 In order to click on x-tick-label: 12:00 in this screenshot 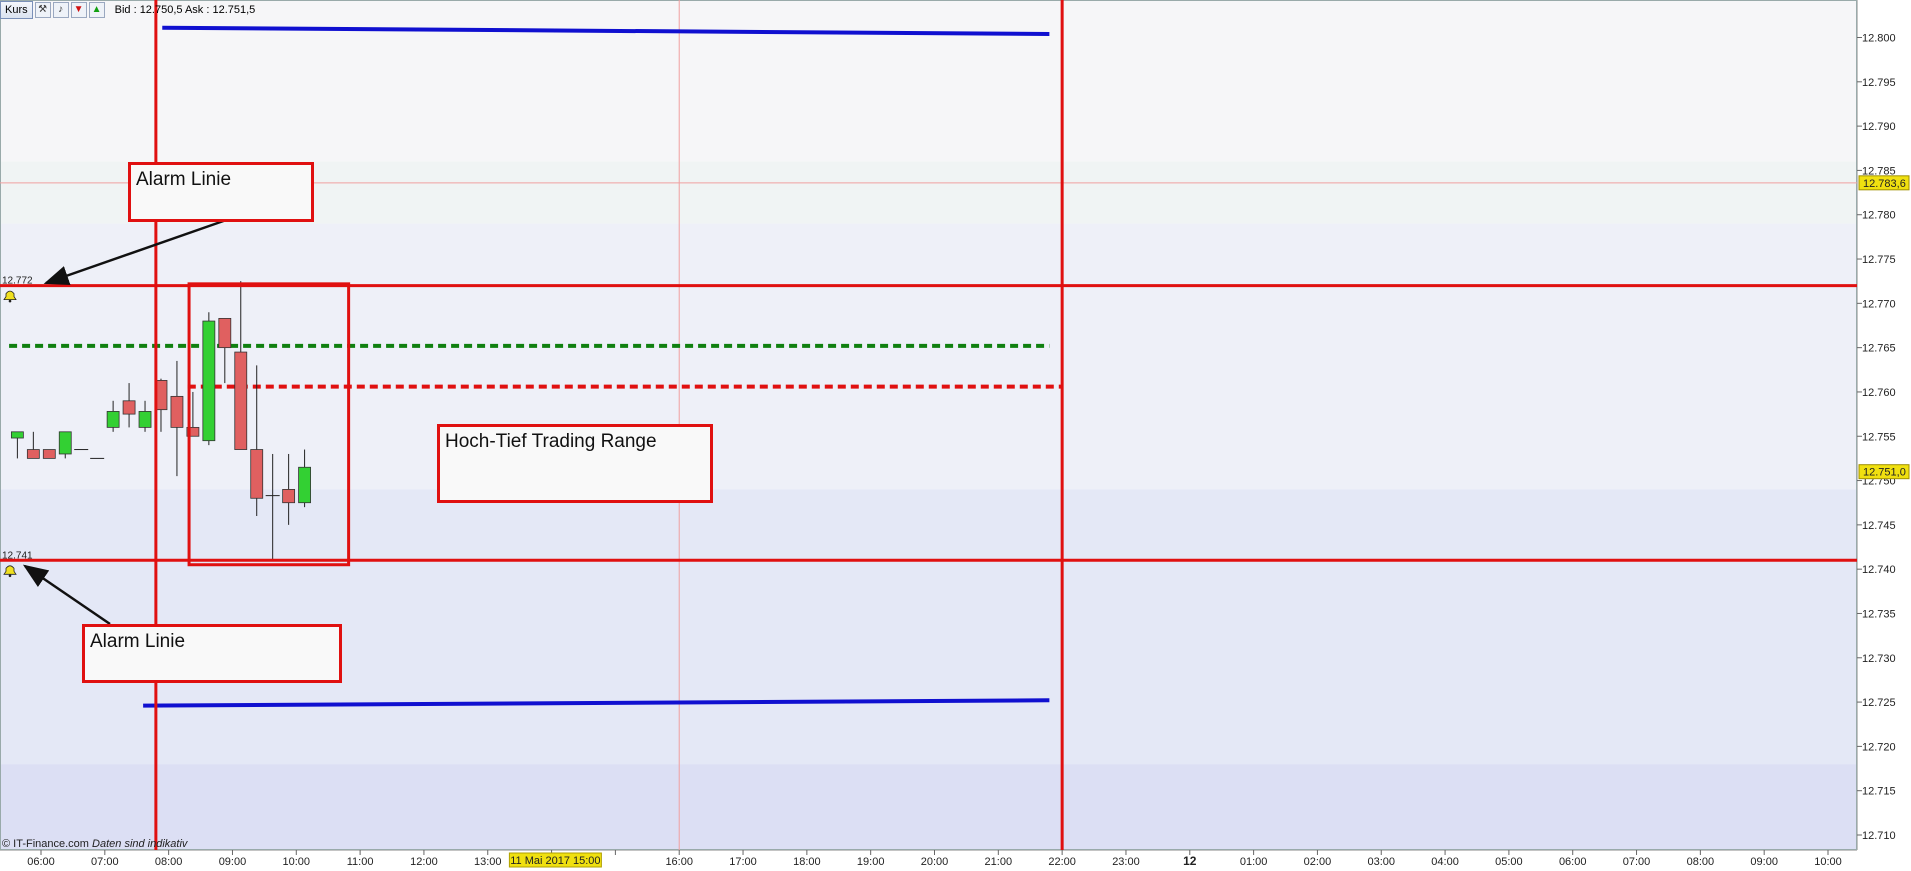, I will do `click(424, 862)`.